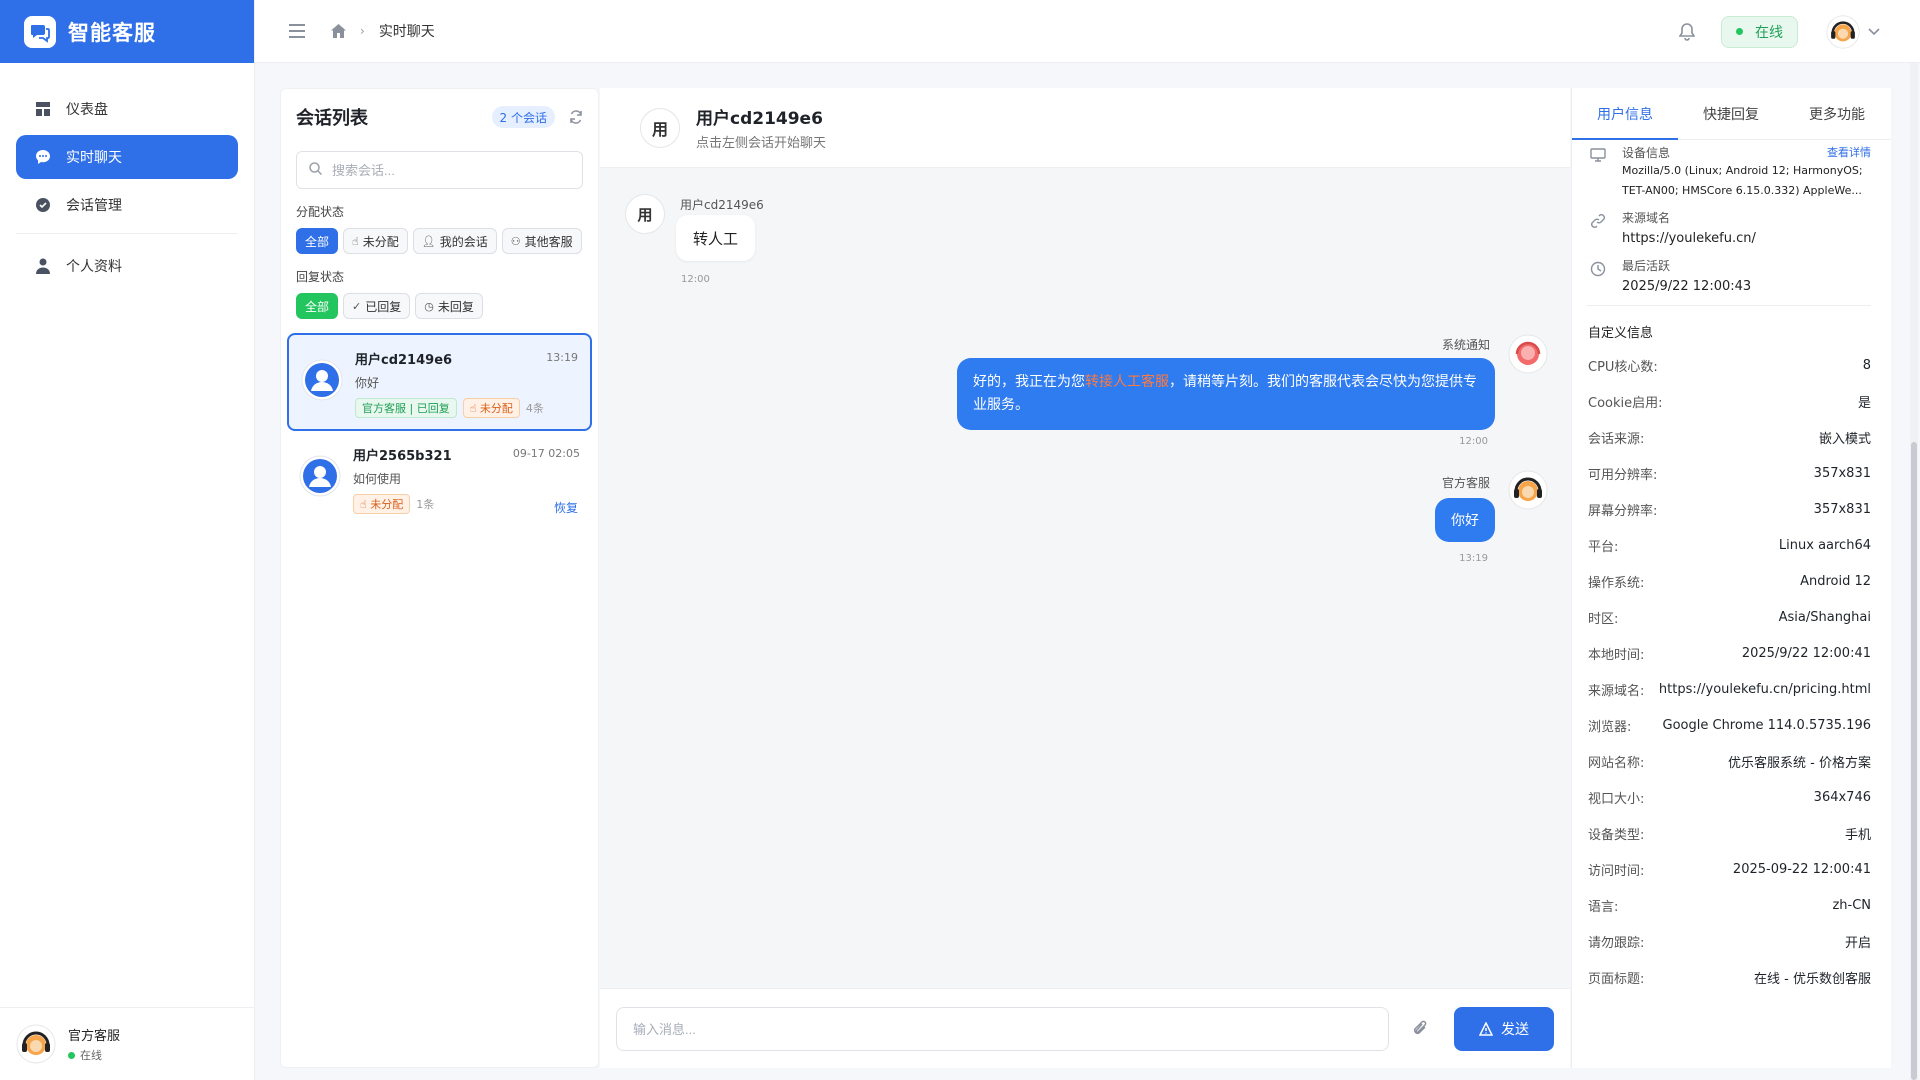 This screenshot has width=1920, height=1080. I want to click on conversation-search, so click(439, 170).